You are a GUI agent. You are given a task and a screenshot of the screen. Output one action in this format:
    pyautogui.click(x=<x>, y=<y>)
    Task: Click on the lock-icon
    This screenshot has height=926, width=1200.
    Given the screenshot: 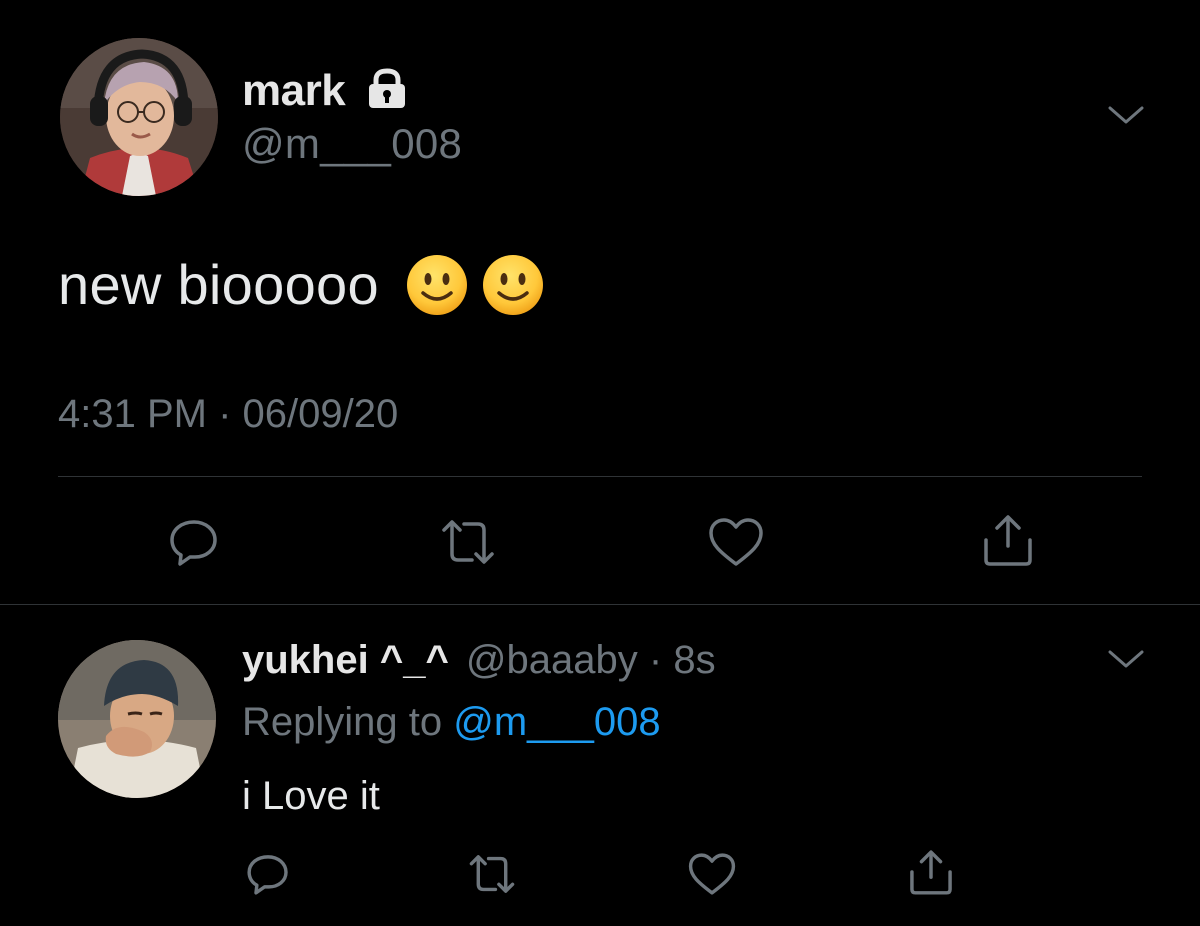 What is the action you would take?
    pyautogui.click(x=387, y=88)
    